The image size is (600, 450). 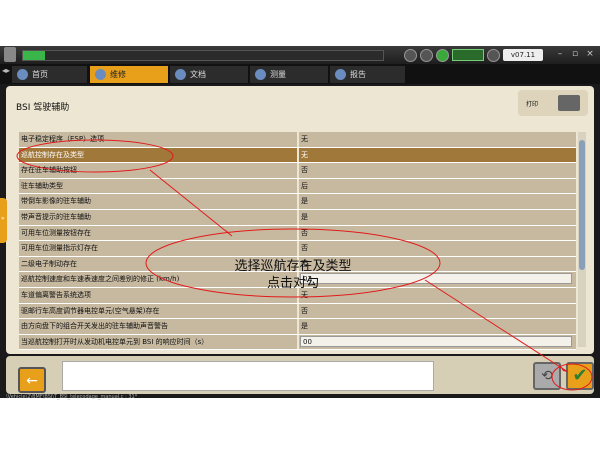 I want to click on table-row: 带倒车影像的驻车辅助是, so click(x=297, y=202).